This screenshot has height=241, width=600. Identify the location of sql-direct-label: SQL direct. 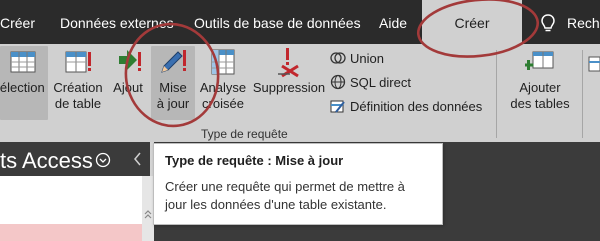
(380, 82).